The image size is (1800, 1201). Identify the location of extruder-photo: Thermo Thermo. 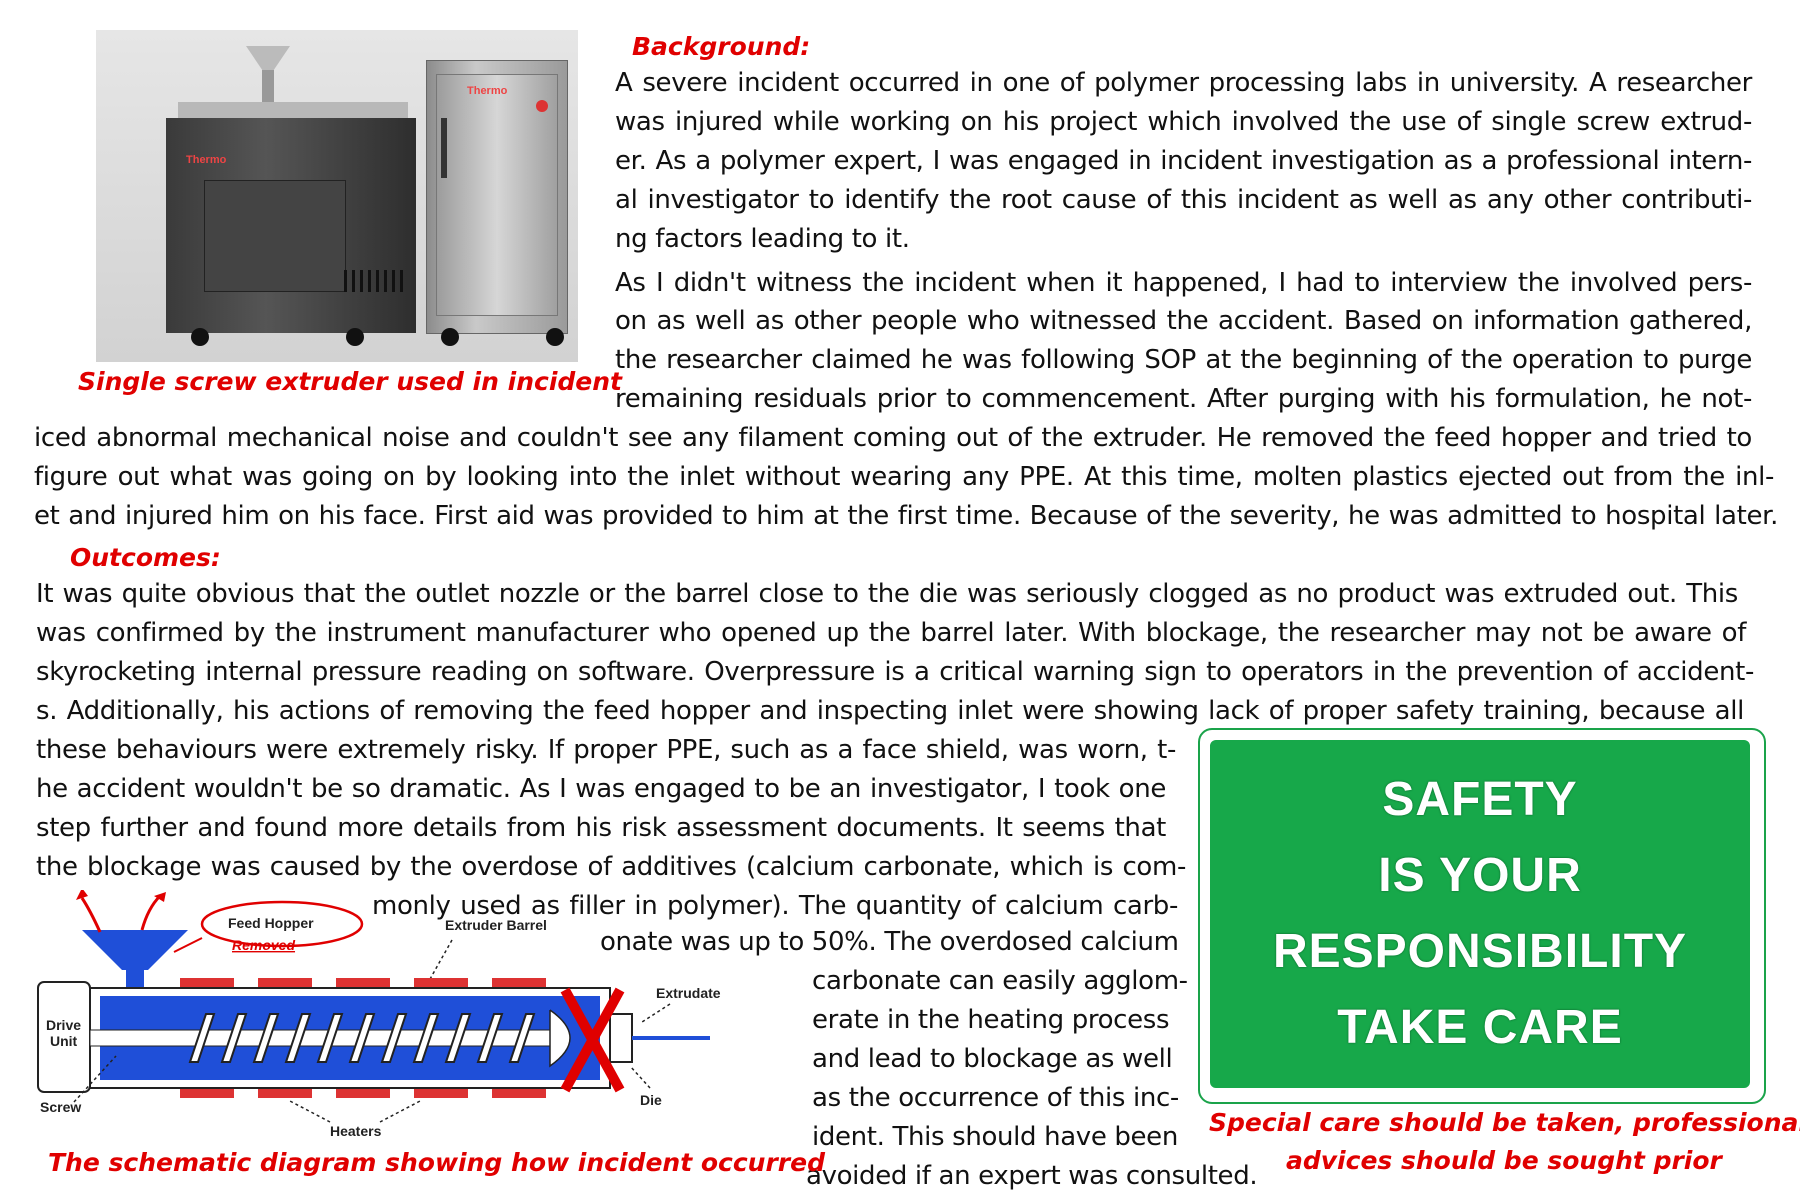
(337, 196).